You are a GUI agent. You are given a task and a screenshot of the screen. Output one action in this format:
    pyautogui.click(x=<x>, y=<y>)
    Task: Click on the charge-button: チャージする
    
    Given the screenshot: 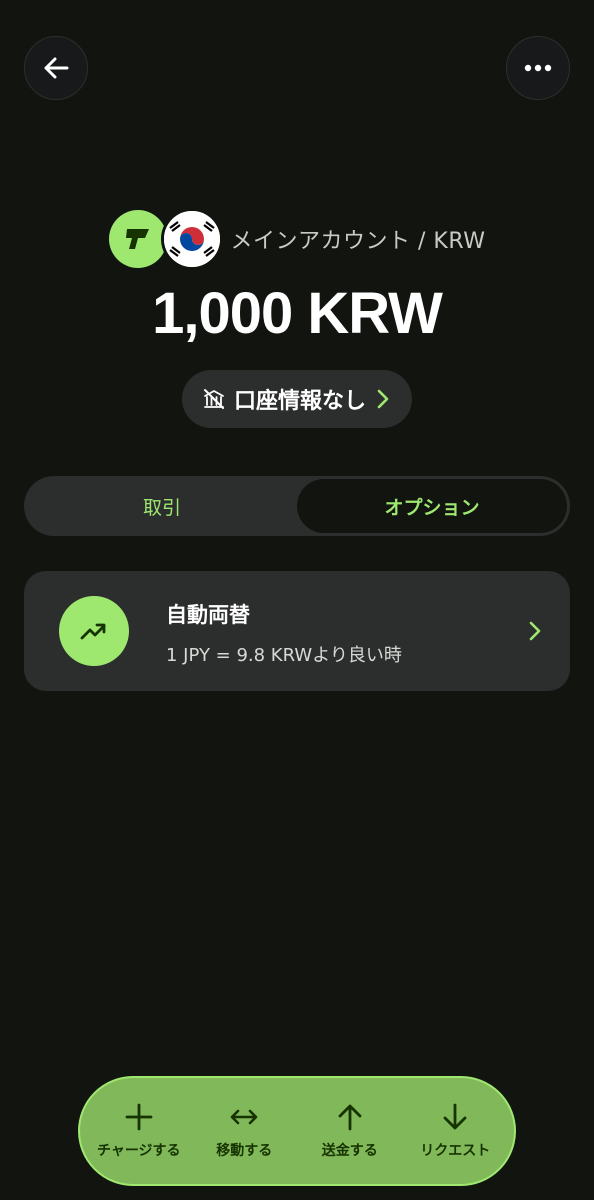 What is the action you would take?
    pyautogui.click(x=139, y=1131)
    